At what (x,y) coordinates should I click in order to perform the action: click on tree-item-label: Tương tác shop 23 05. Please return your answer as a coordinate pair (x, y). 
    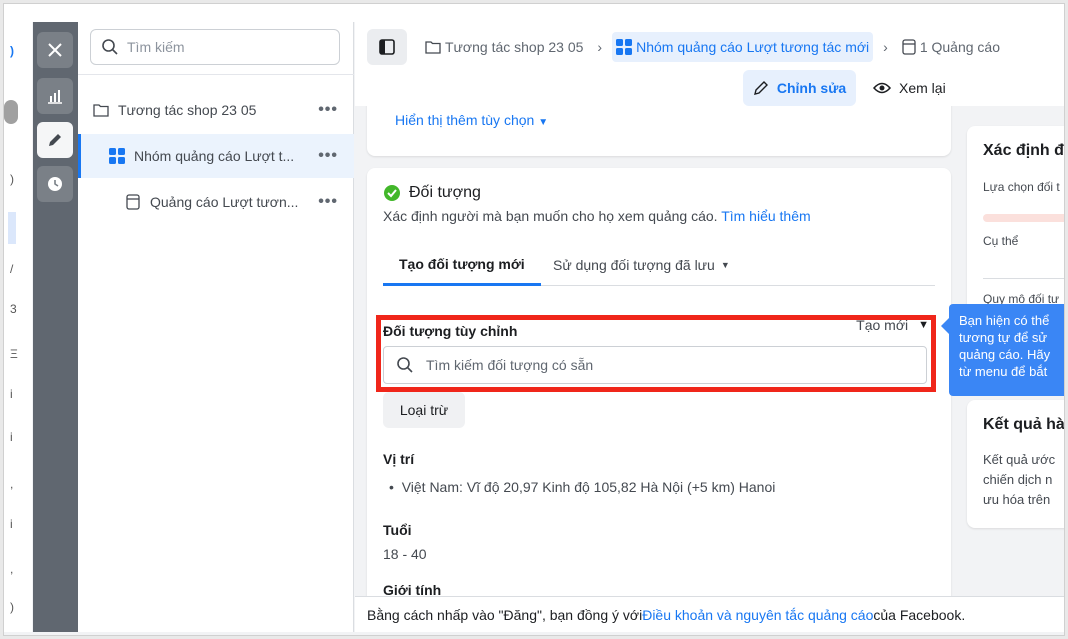
    Looking at the image, I should click on (187, 110).